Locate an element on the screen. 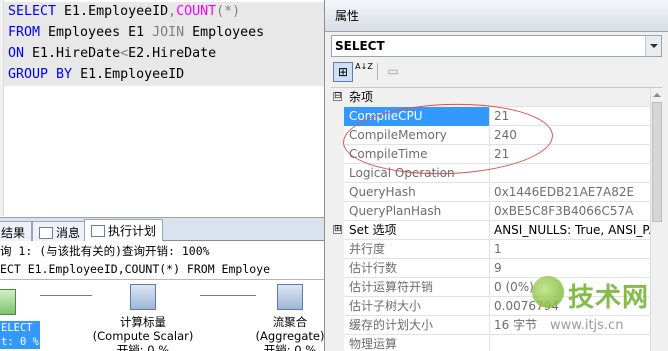 This screenshot has width=668, height=351. compute-scalar-icon is located at coordinates (143, 297).